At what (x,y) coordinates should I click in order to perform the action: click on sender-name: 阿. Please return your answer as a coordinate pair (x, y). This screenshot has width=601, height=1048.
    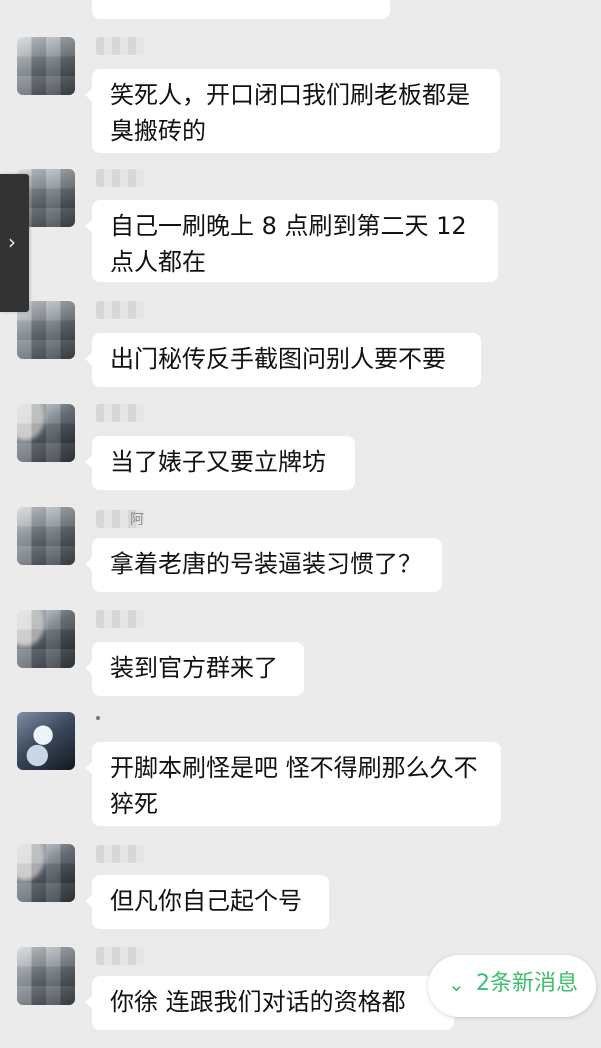
    Looking at the image, I should click on (120, 519).